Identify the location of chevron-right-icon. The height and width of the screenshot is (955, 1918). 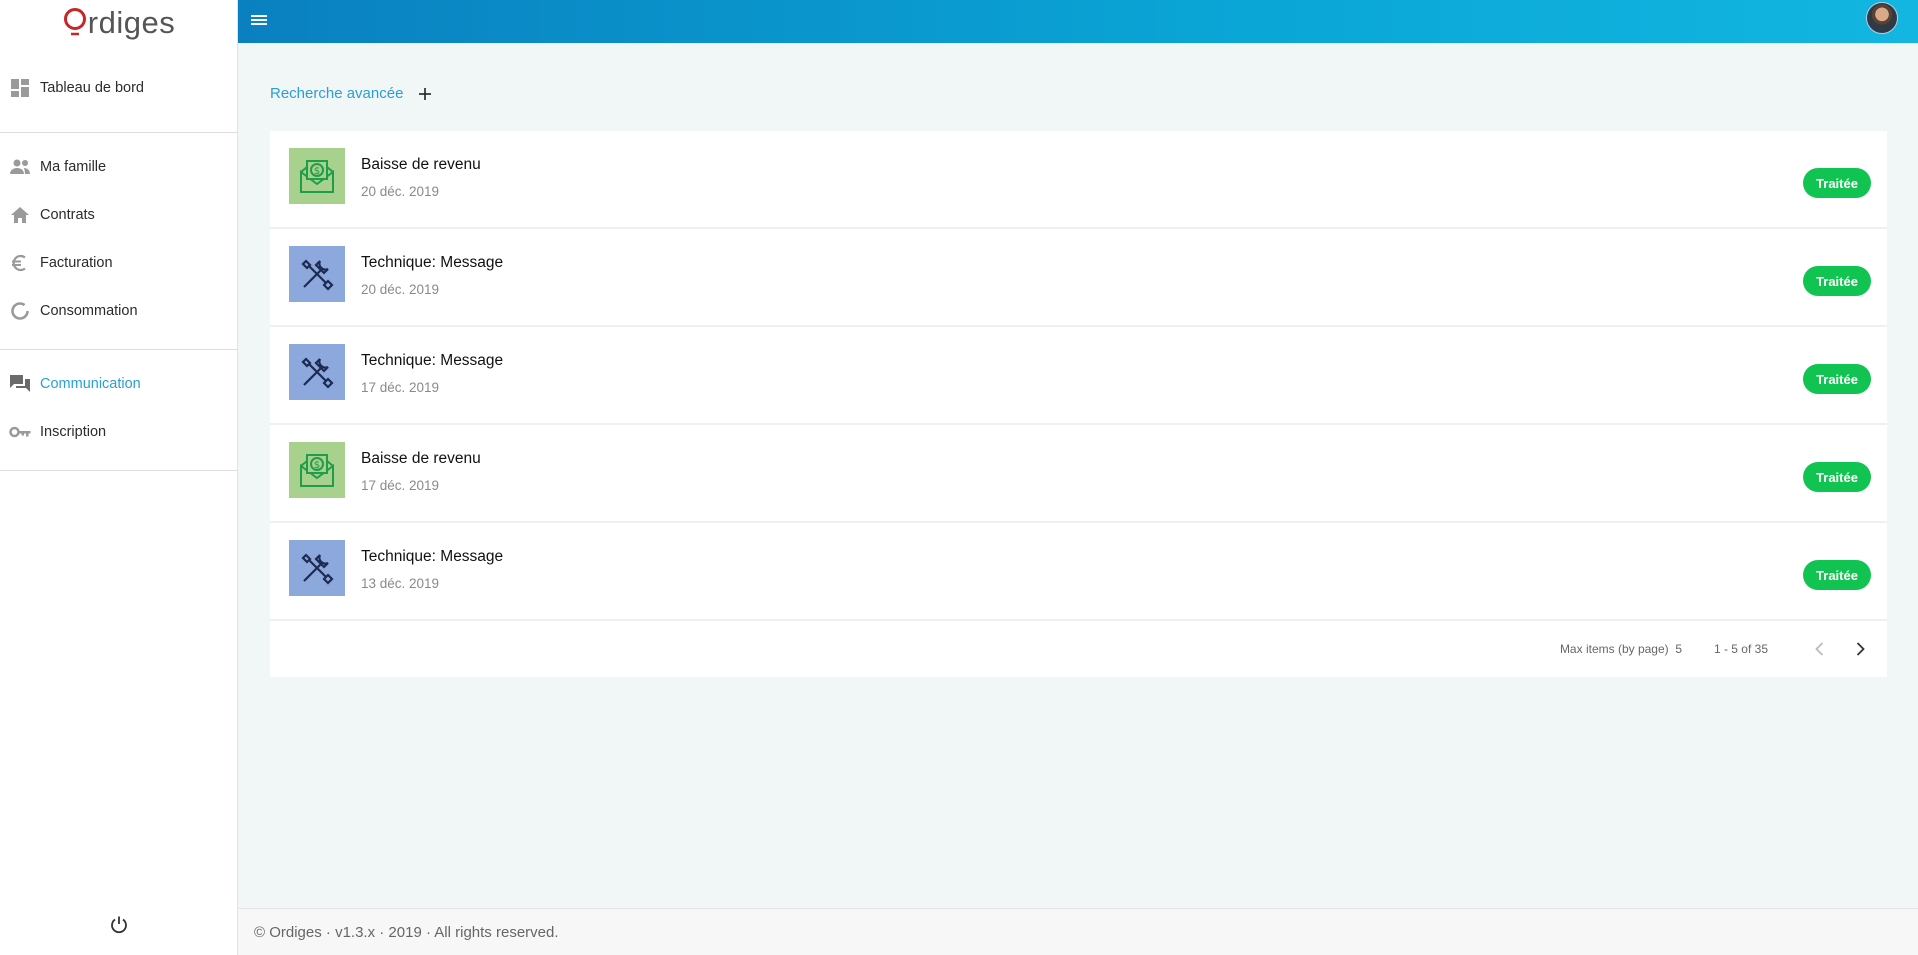
(1860, 649).